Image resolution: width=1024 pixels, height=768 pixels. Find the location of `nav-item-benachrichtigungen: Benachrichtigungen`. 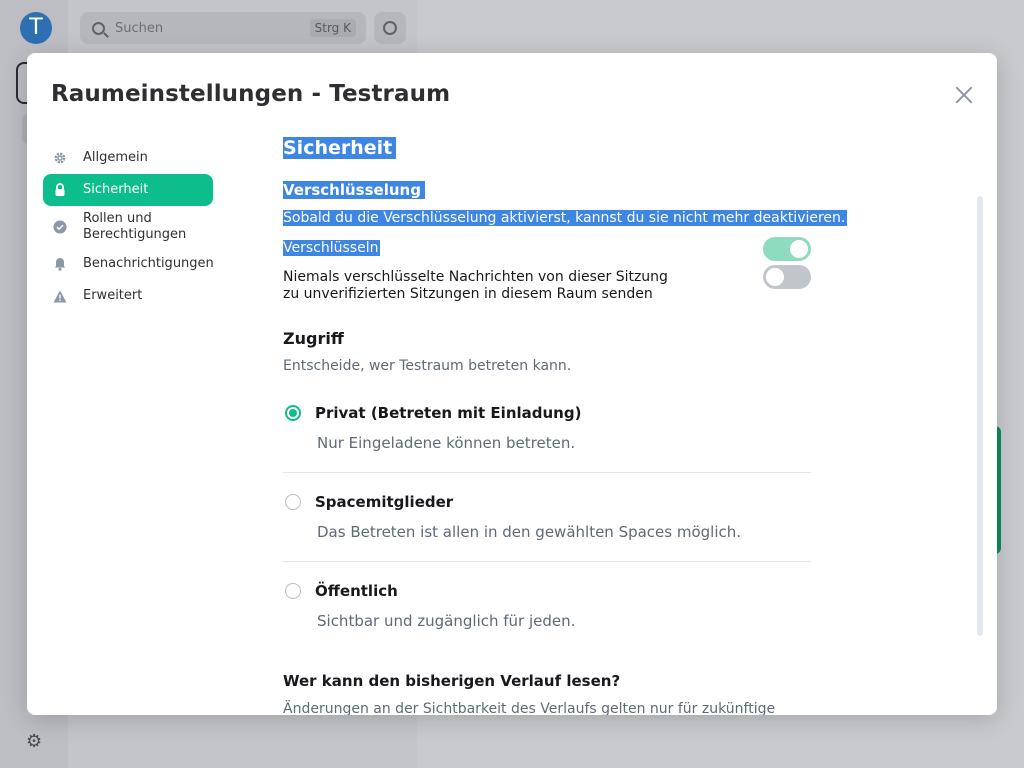

nav-item-benachrichtigungen: Benachrichtigungen is located at coordinates (128, 264).